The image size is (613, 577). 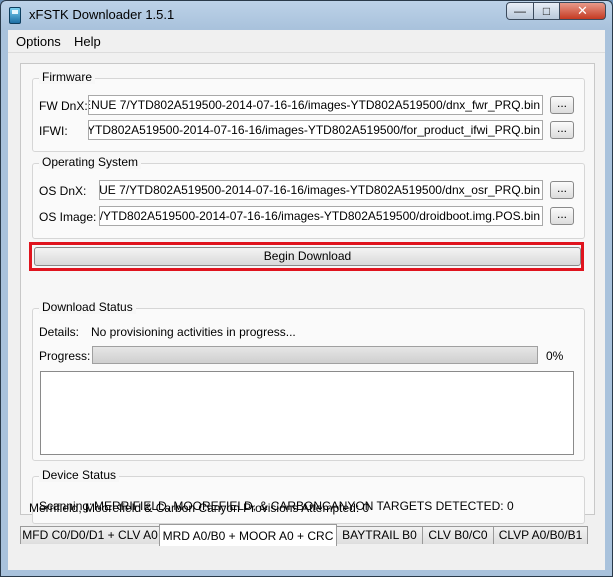 I want to click on download-log-box, so click(x=307, y=413).